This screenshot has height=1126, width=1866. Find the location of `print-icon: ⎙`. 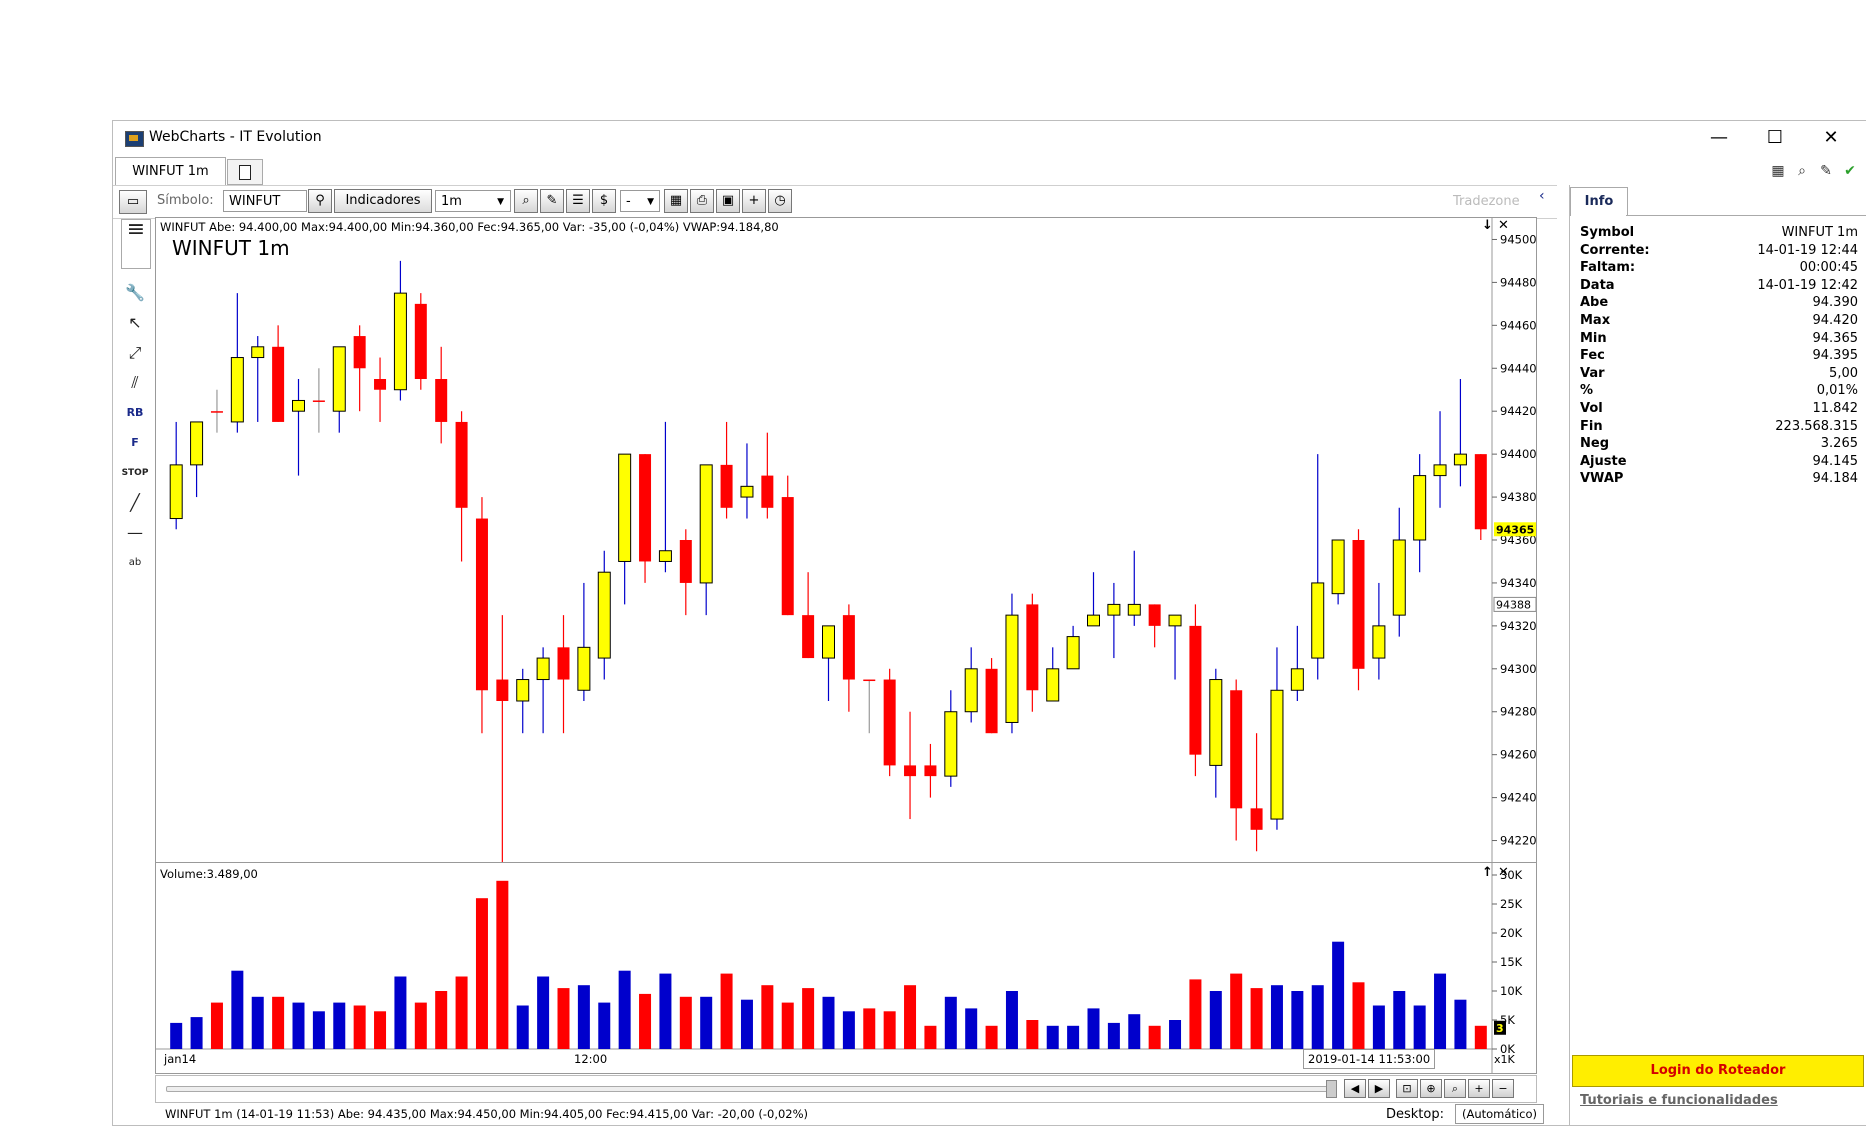

print-icon: ⎙ is located at coordinates (702, 201).